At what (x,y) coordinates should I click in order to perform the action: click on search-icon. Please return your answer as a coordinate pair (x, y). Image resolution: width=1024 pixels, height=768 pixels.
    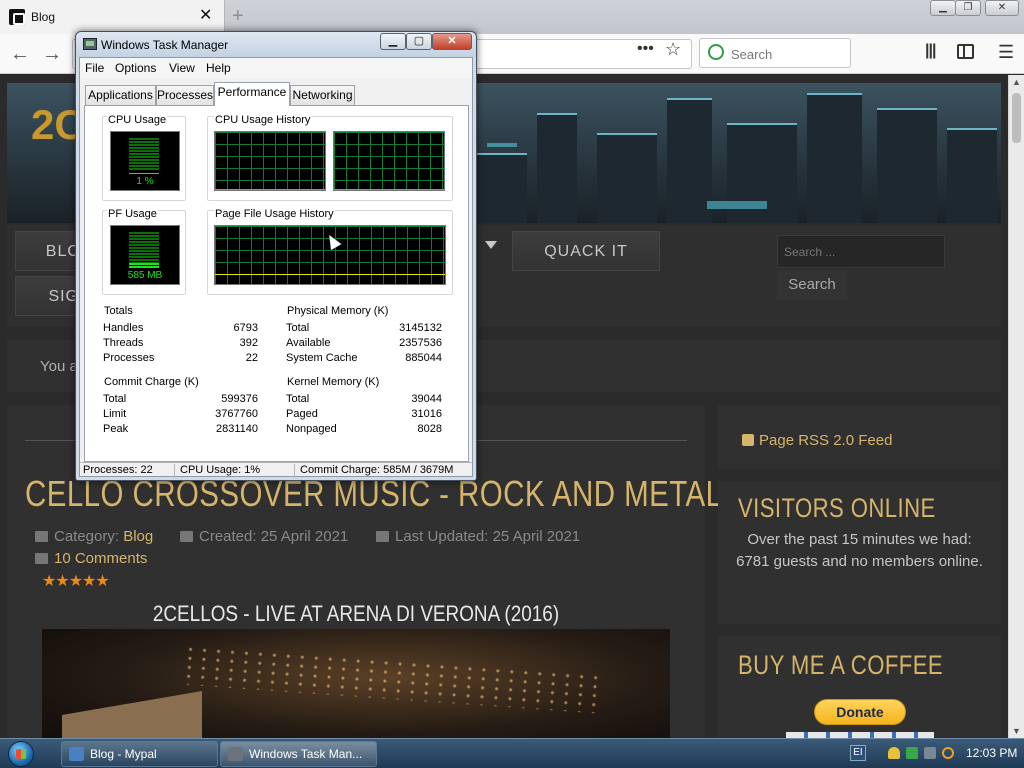
    Looking at the image, I should click on (716, 52).